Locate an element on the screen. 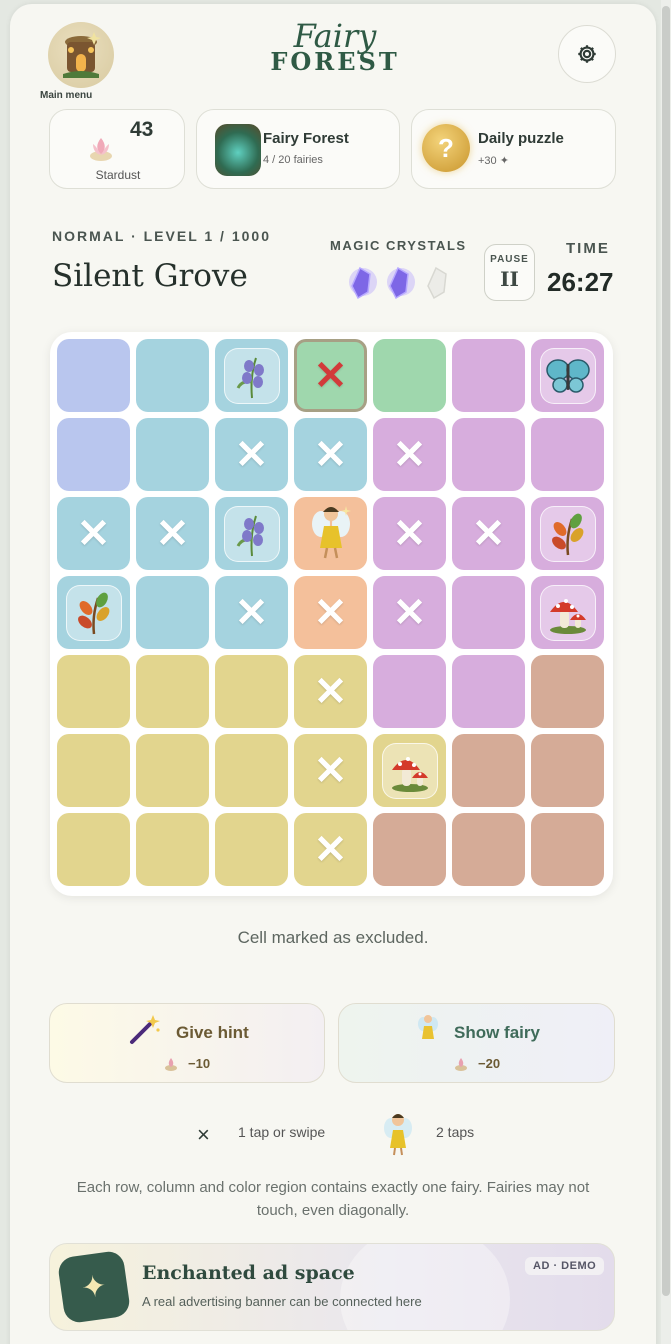 This screenshot has height=1344, width=671. mushroom-icon is located at coordinates (409, 770).